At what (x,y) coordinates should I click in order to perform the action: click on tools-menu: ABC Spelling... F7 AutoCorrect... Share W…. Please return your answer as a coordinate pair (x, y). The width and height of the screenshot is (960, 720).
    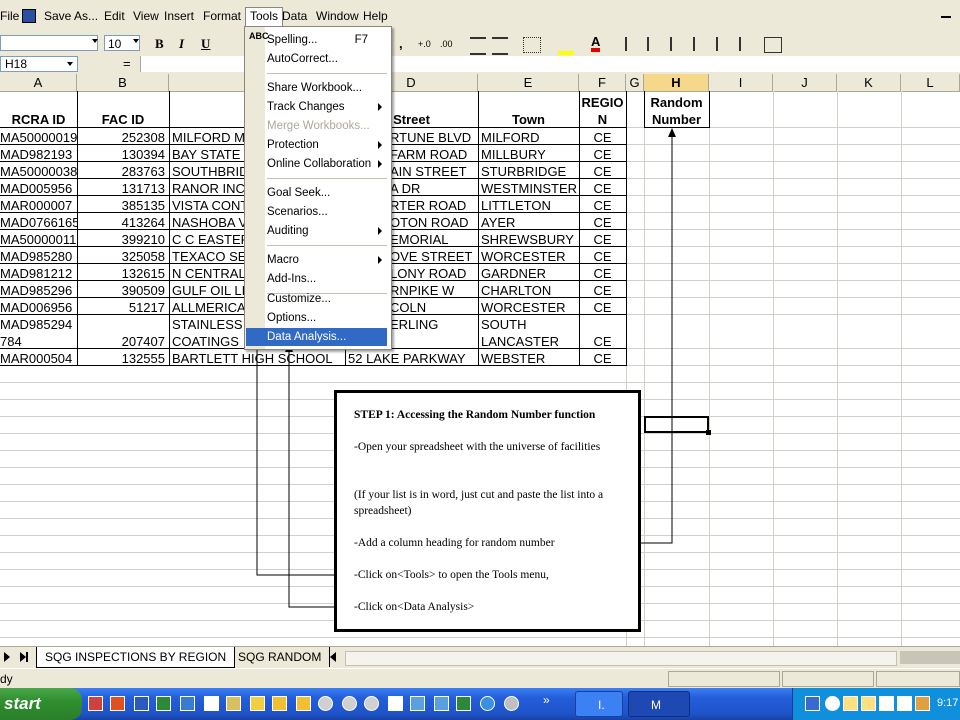
    Looking at the image, I should click on (318, 188).